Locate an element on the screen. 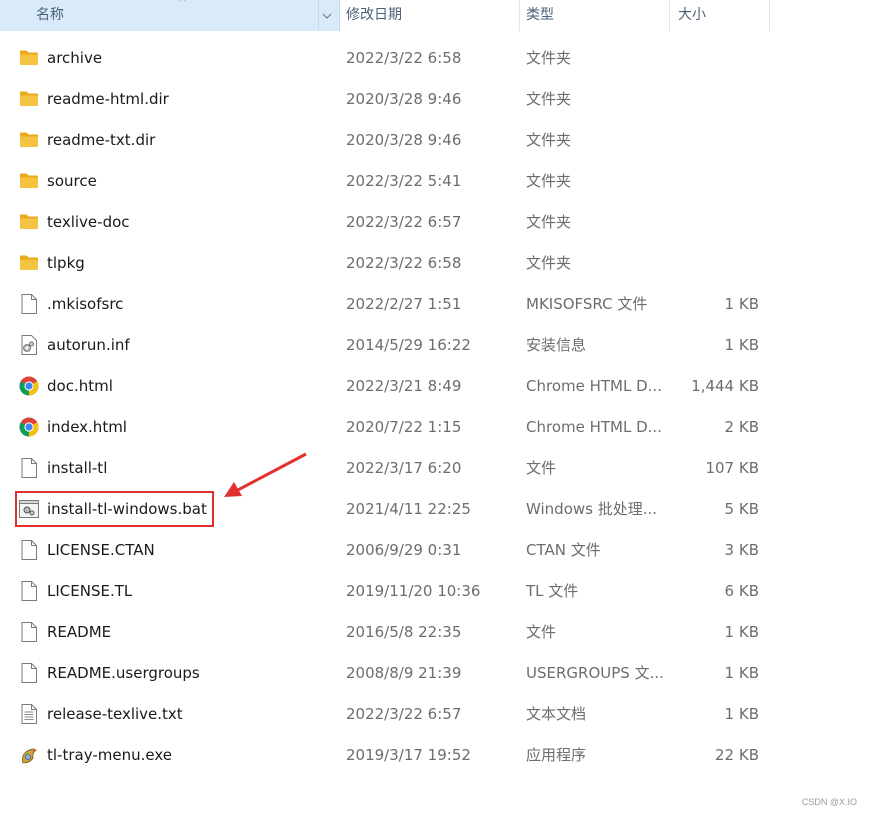 The height and width of the screenshot is (814, 871). file-name: texlive-doc is located at coordinates (88, 221).